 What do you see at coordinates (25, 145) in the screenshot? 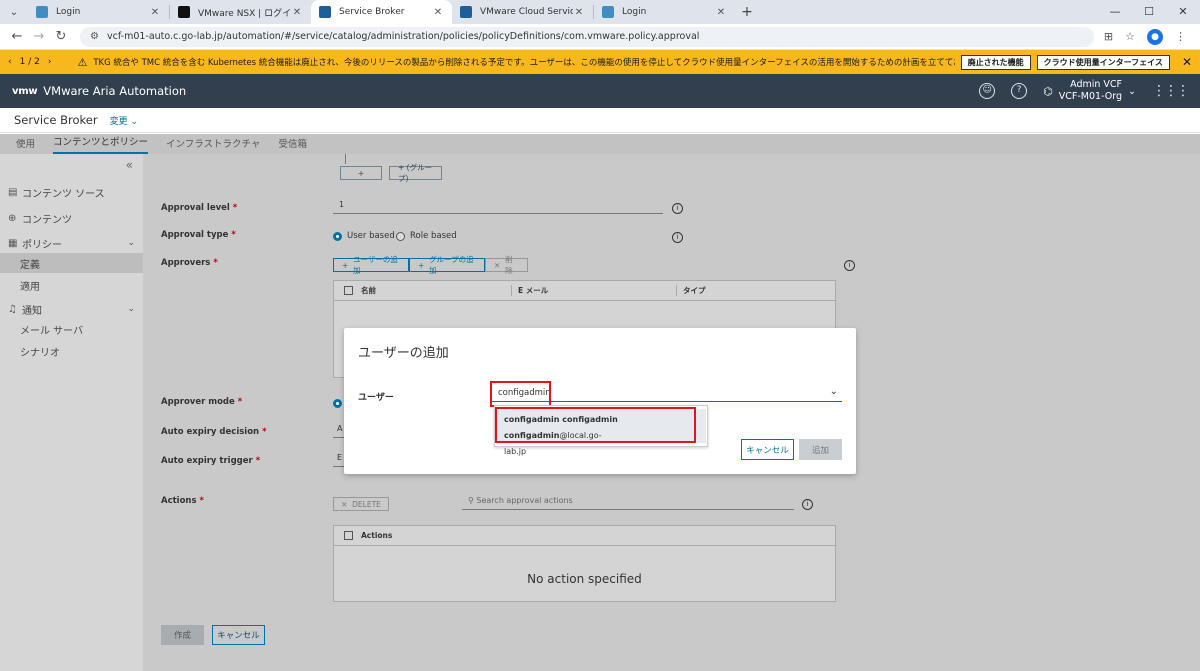
I see `tab-consume: 使用` at bounding box center [25, 145].